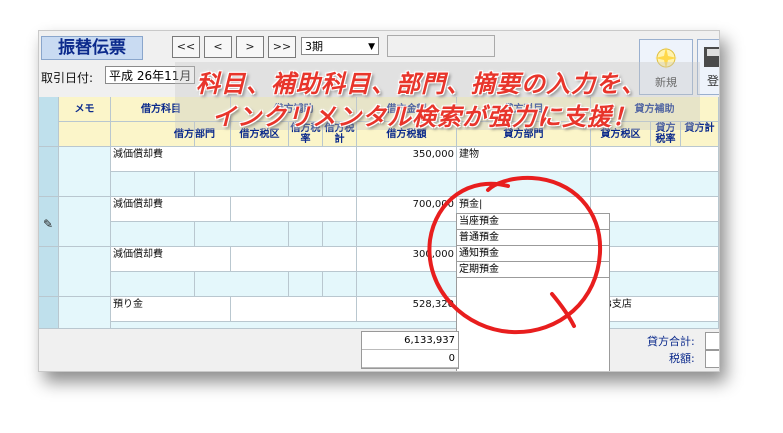 The height and width of the screenshot is (433, 783). I want to click on red-circle-annotation, so click(515, 255).